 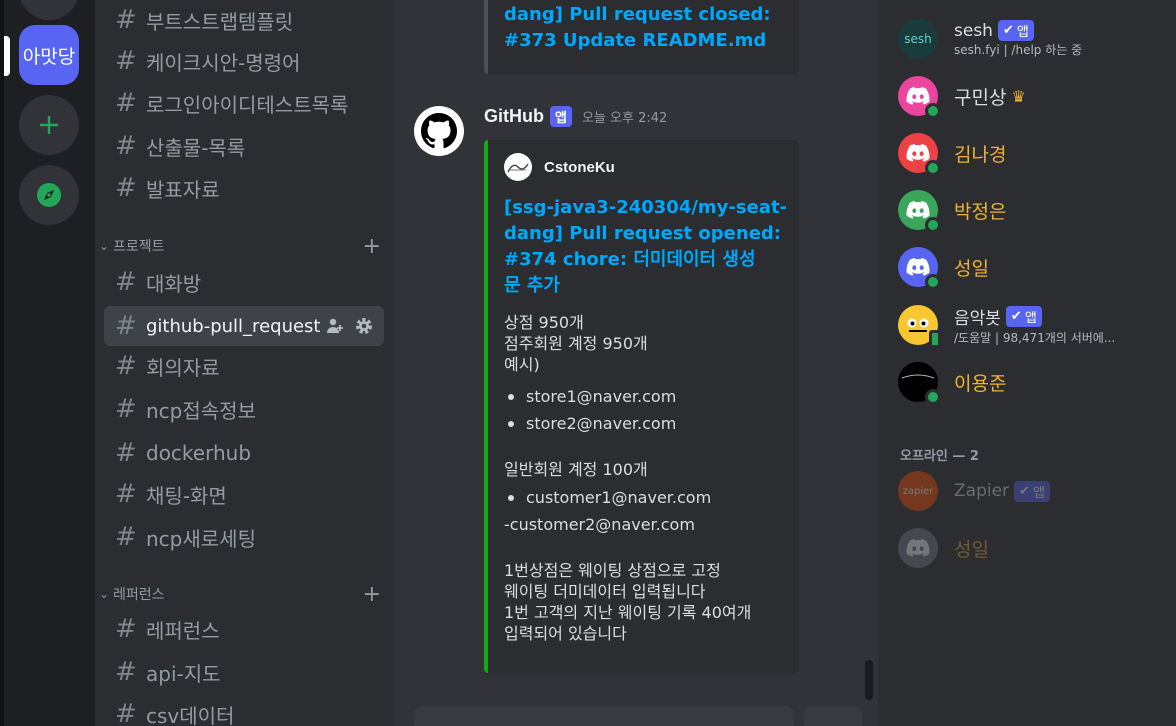 I want to click on add-server-button, so click(x=49, y=125).